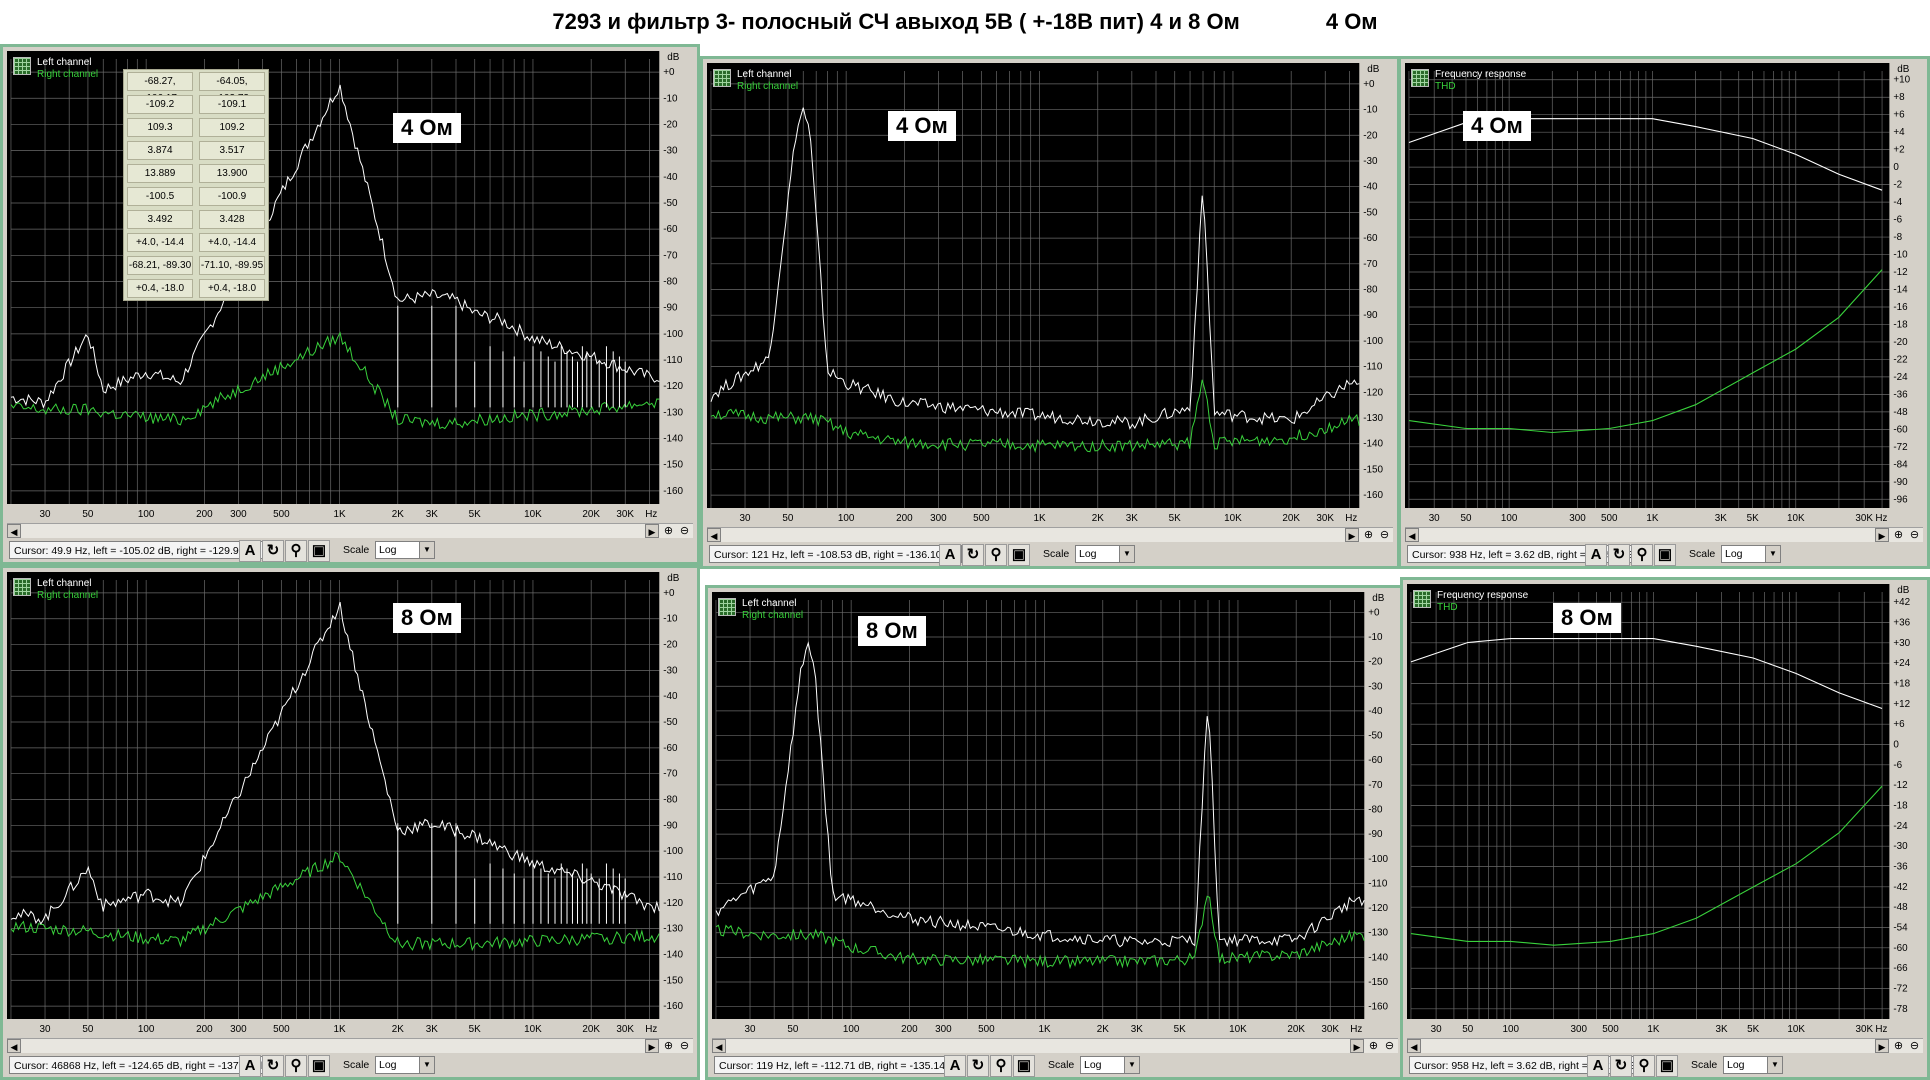  I want to click on legend-text: Left channel Right channel, so click(767, 81).